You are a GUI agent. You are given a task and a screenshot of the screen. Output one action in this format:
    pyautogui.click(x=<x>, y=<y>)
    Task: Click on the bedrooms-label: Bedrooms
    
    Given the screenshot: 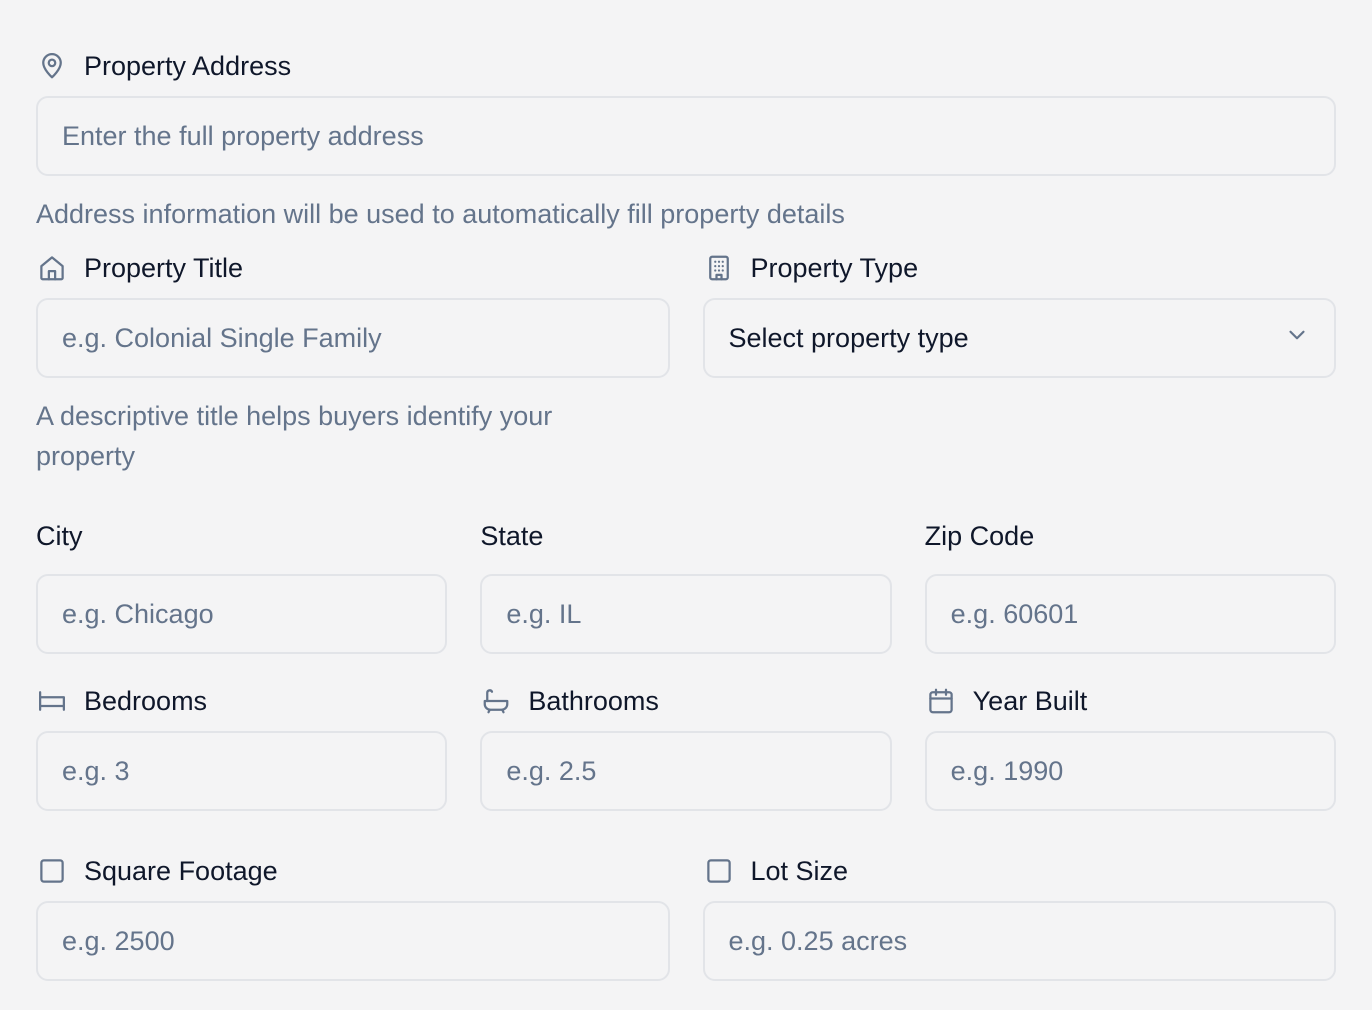 What is the action you would take?
    pyautogui.click(x=241, y=701)
    